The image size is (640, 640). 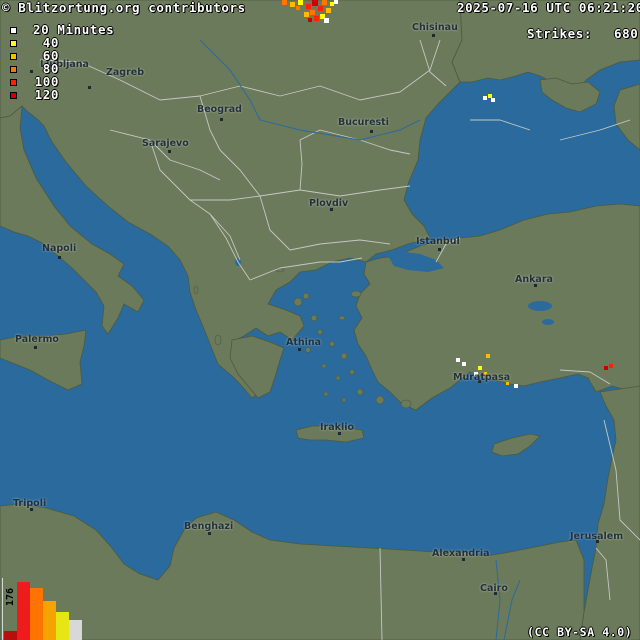 I want to click on strike-histogram: 176, so click(x=43, y=609).